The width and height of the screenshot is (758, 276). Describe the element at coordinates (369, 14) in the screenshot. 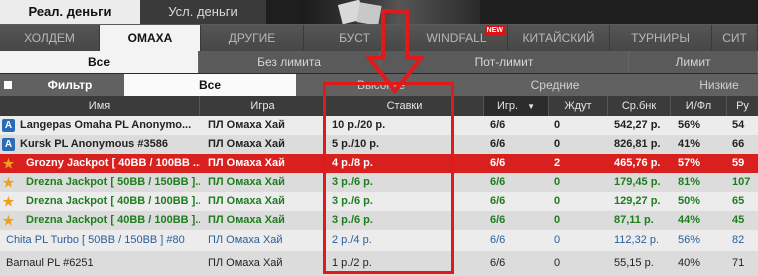

I see `playing-card-icon` at that location.